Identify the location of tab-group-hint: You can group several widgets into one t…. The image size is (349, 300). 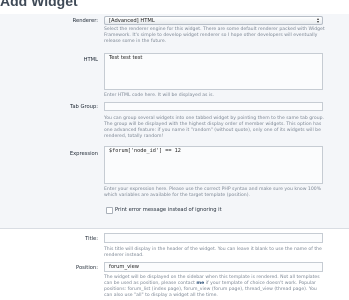
(214, 128).